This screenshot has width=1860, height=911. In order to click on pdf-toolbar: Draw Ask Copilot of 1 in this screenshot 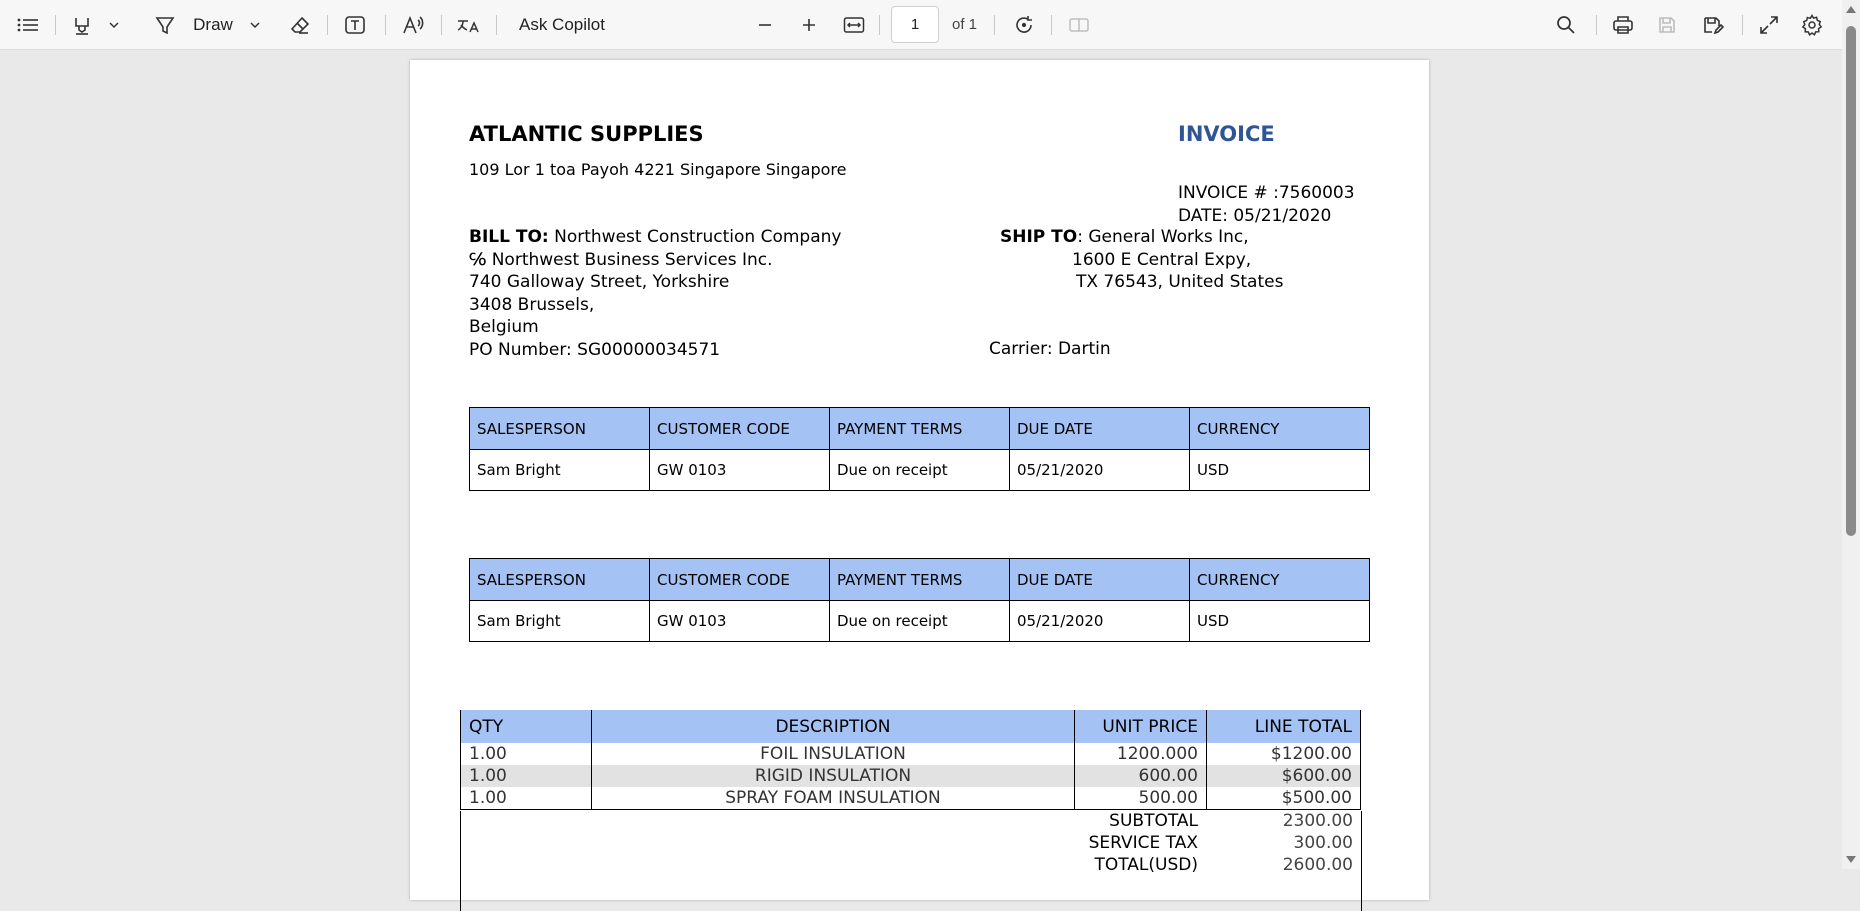, I will do `click(930, 25)`.